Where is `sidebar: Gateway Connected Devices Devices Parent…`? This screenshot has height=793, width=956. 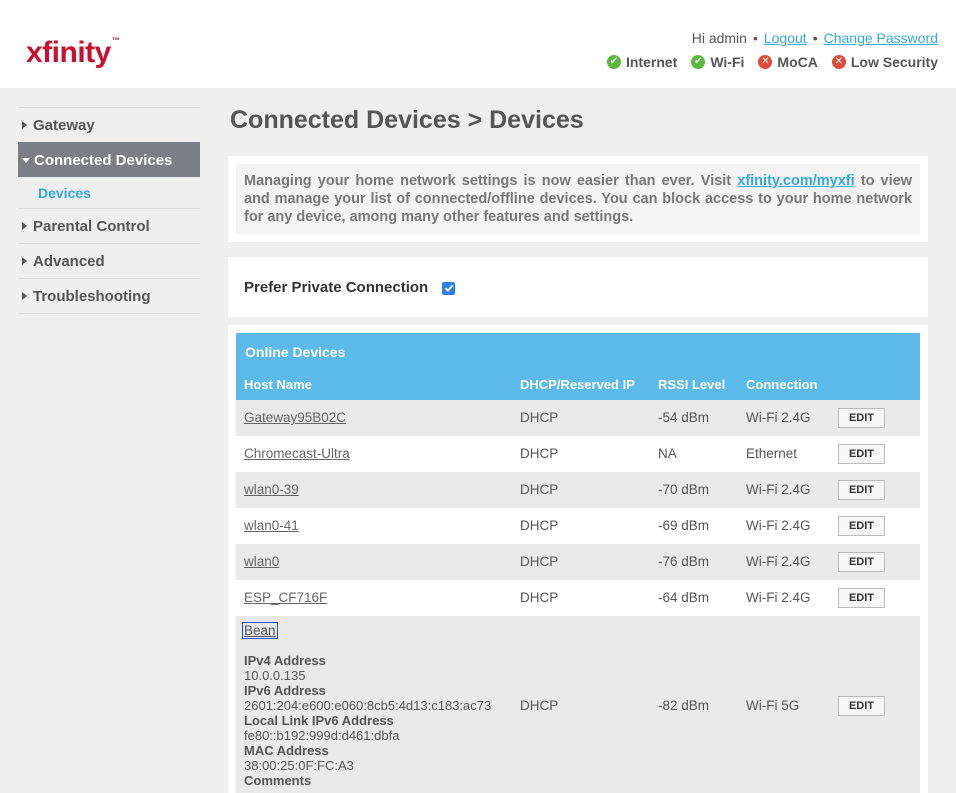
sidebar: Gateway Connected Devices Devices Parent… is located at coordinates (109, 210).